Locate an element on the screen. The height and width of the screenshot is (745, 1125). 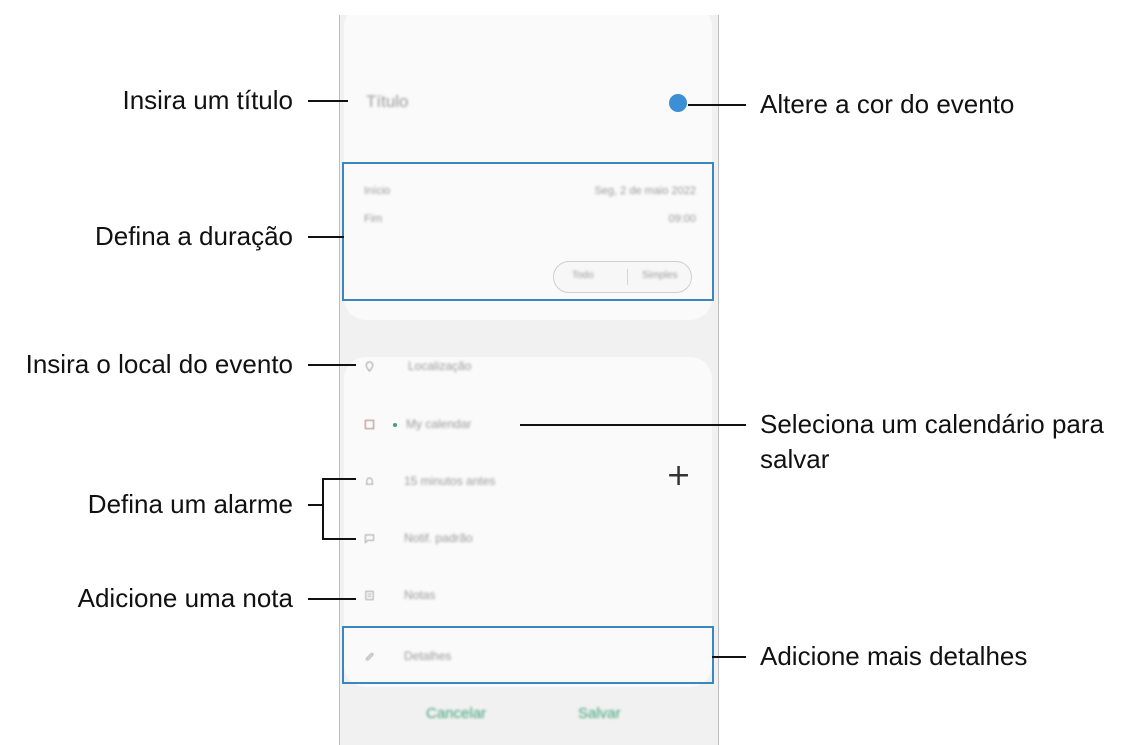
annotation-alarm: Defina um alarme is located at coordinates (190, 504).